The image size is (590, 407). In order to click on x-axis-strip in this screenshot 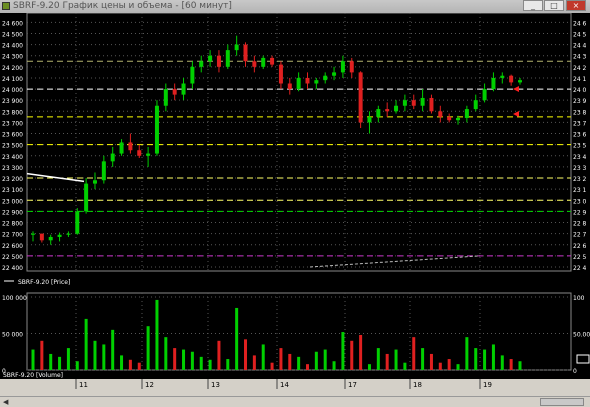, I will do `click(295, 387)`.